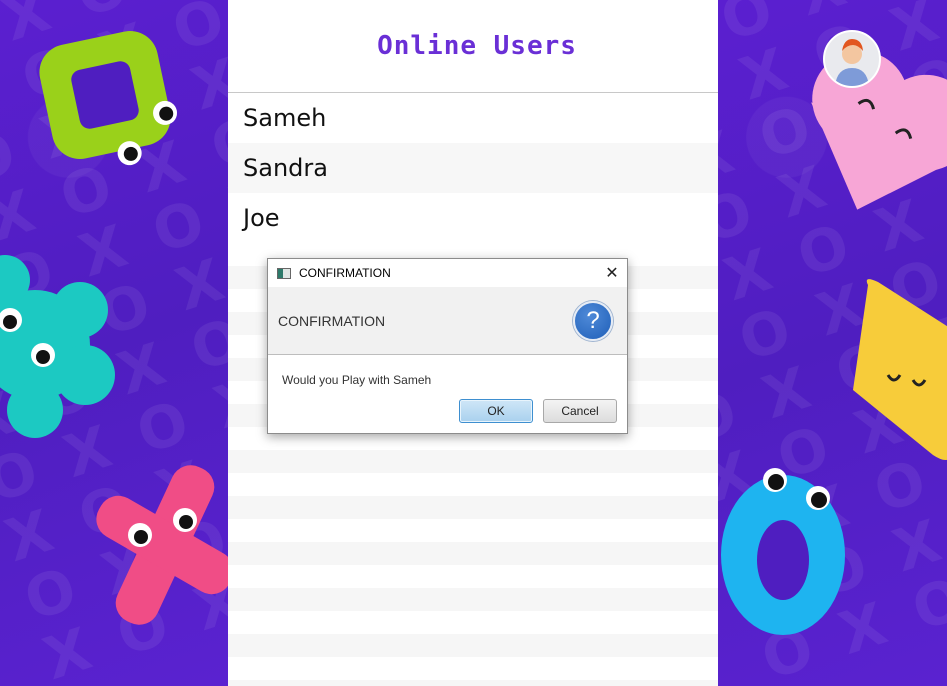 The height and width of the screenshot is (686, 947). I want to click on cancel-button: Cancel, so click(580, 411).